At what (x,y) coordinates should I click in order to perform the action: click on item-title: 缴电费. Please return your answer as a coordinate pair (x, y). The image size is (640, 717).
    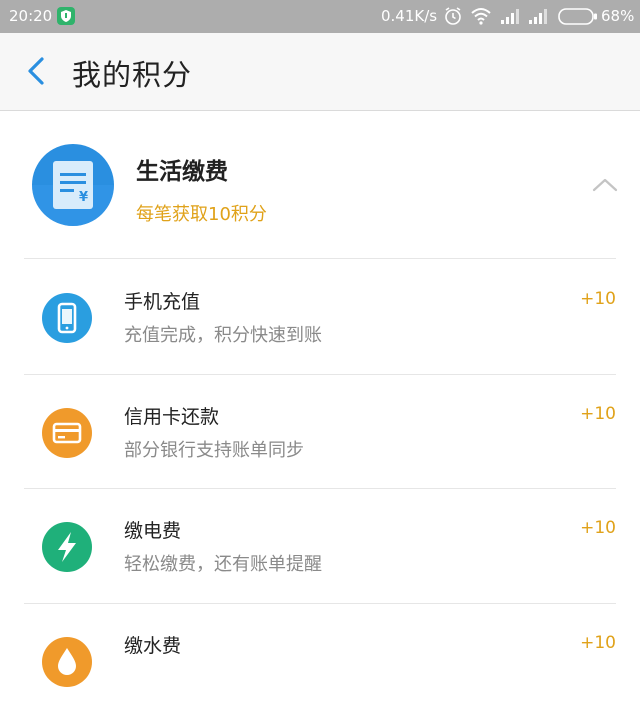
    Looking at the image, I should click on (153, 531).